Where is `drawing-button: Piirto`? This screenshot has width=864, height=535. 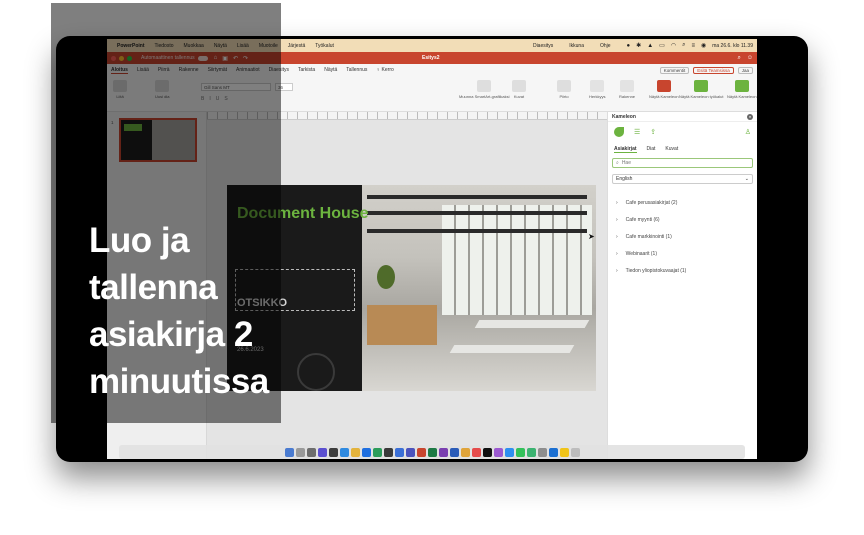 drawing-button: Piirto is located at coordinates (564, 89).